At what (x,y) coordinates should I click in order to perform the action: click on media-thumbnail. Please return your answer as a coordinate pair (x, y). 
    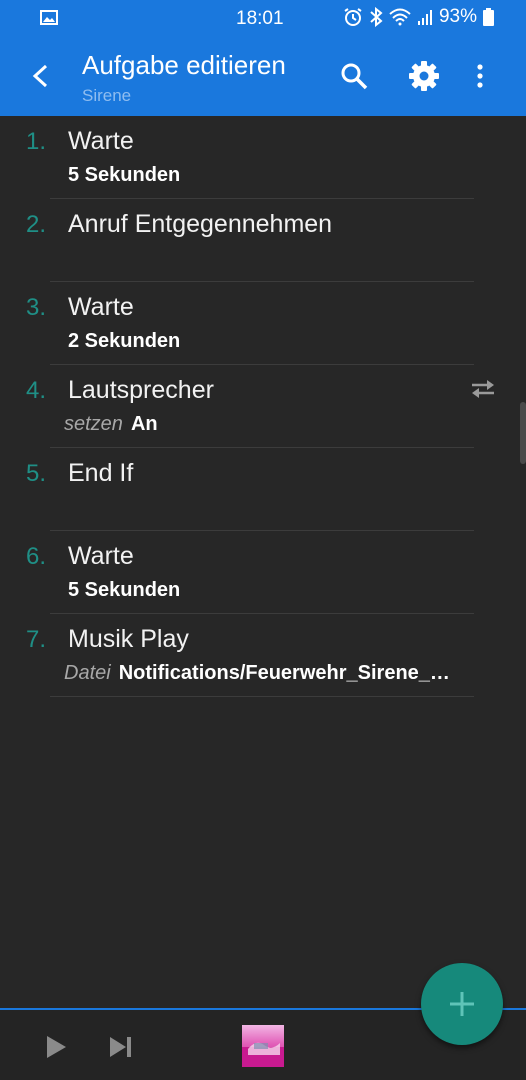
    Looking at the image, I should click on (263, 1046).